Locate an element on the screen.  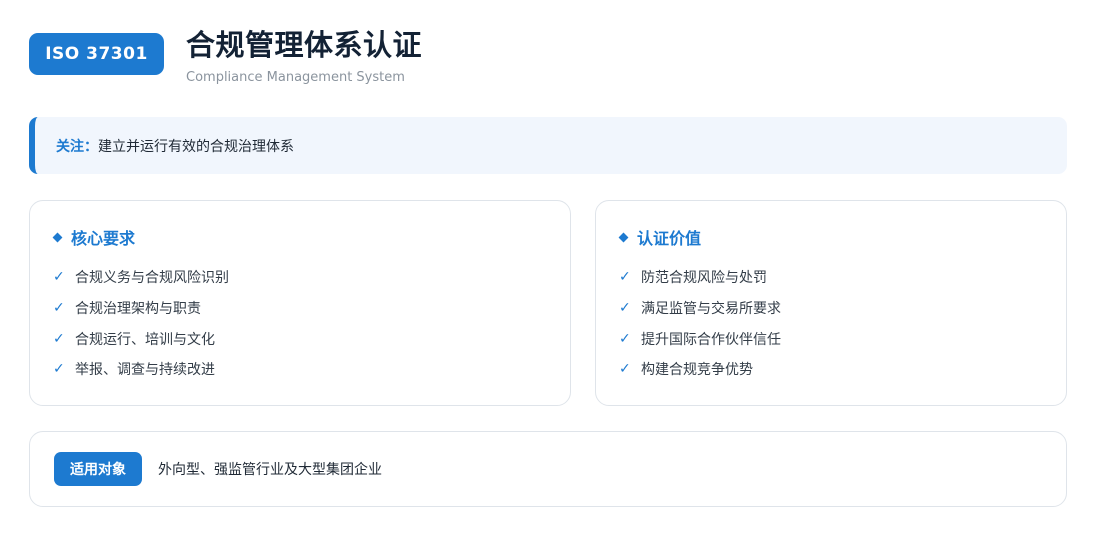
core-requirements-heading: 核心要求 is located at coordinates (299, 237).